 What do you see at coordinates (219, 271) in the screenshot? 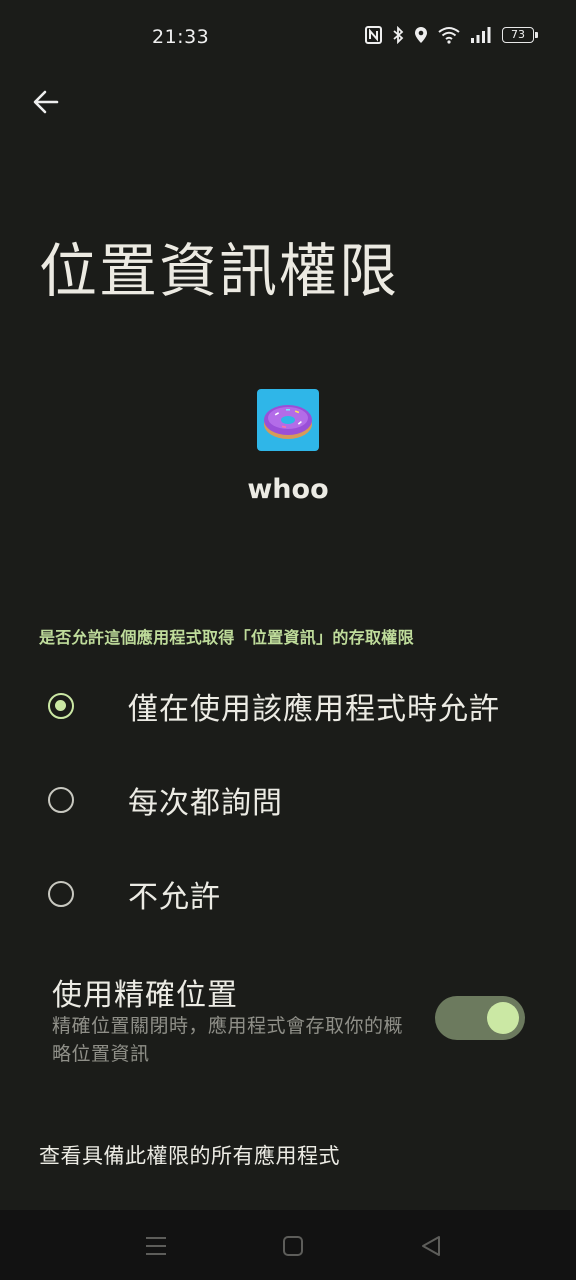
I see `page-title: 位置資訊權限` at bounding box center [219, 271].